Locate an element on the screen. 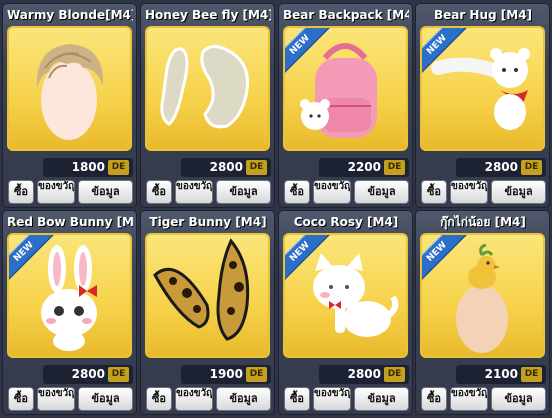 This screenshot has height=418, width=552. bee-wings-icon is located at coordinates (205, 87).